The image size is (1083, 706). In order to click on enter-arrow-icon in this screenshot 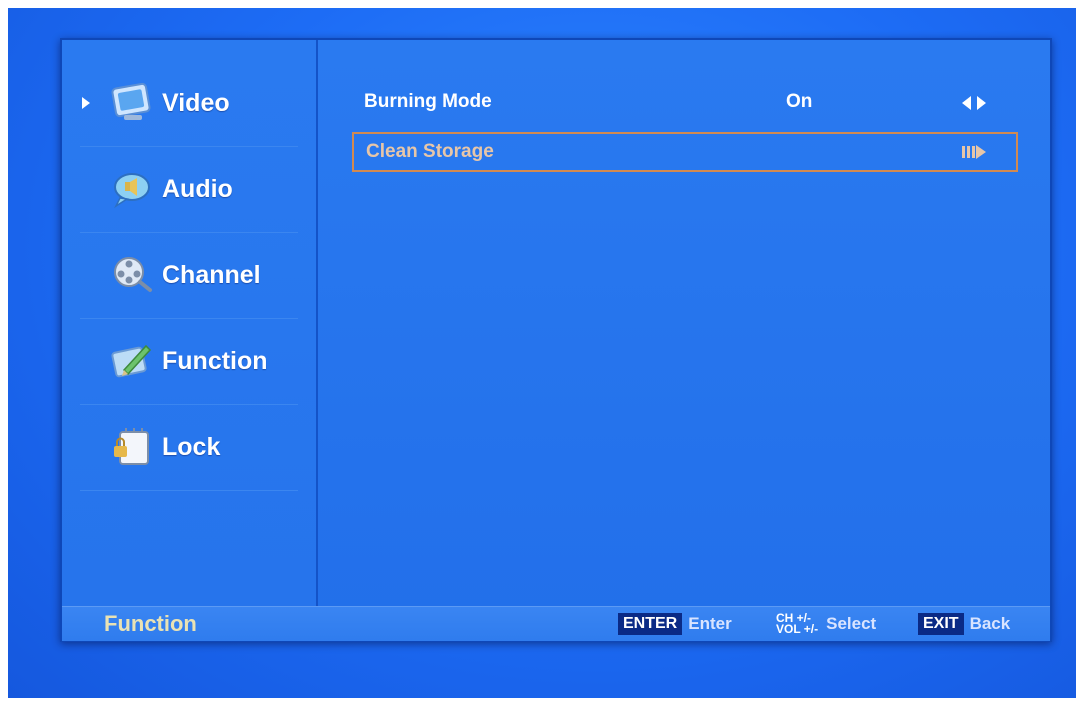, I will do `click(975, 152)`.